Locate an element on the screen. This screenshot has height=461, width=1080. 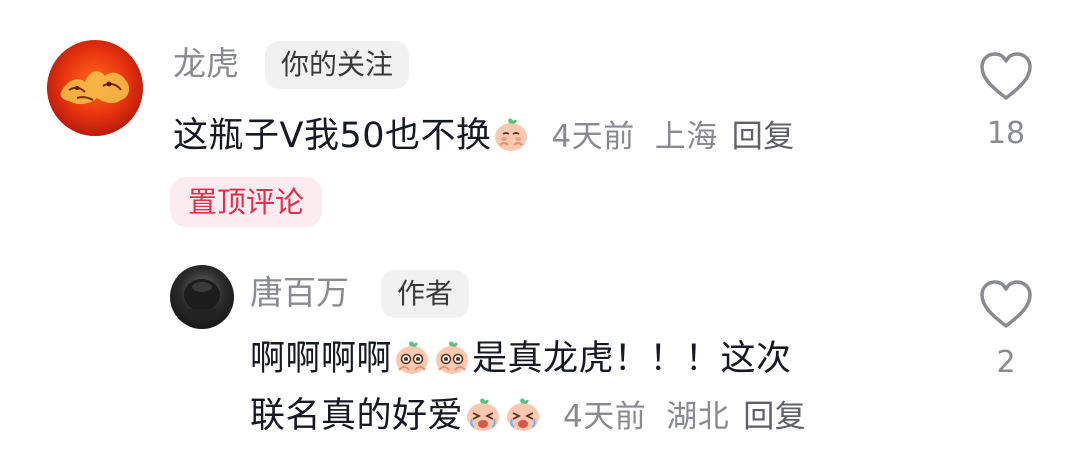
comment-text: 这瓶子V我50也不换 4天前 上海 回复 is located at coordinates (484, 136).